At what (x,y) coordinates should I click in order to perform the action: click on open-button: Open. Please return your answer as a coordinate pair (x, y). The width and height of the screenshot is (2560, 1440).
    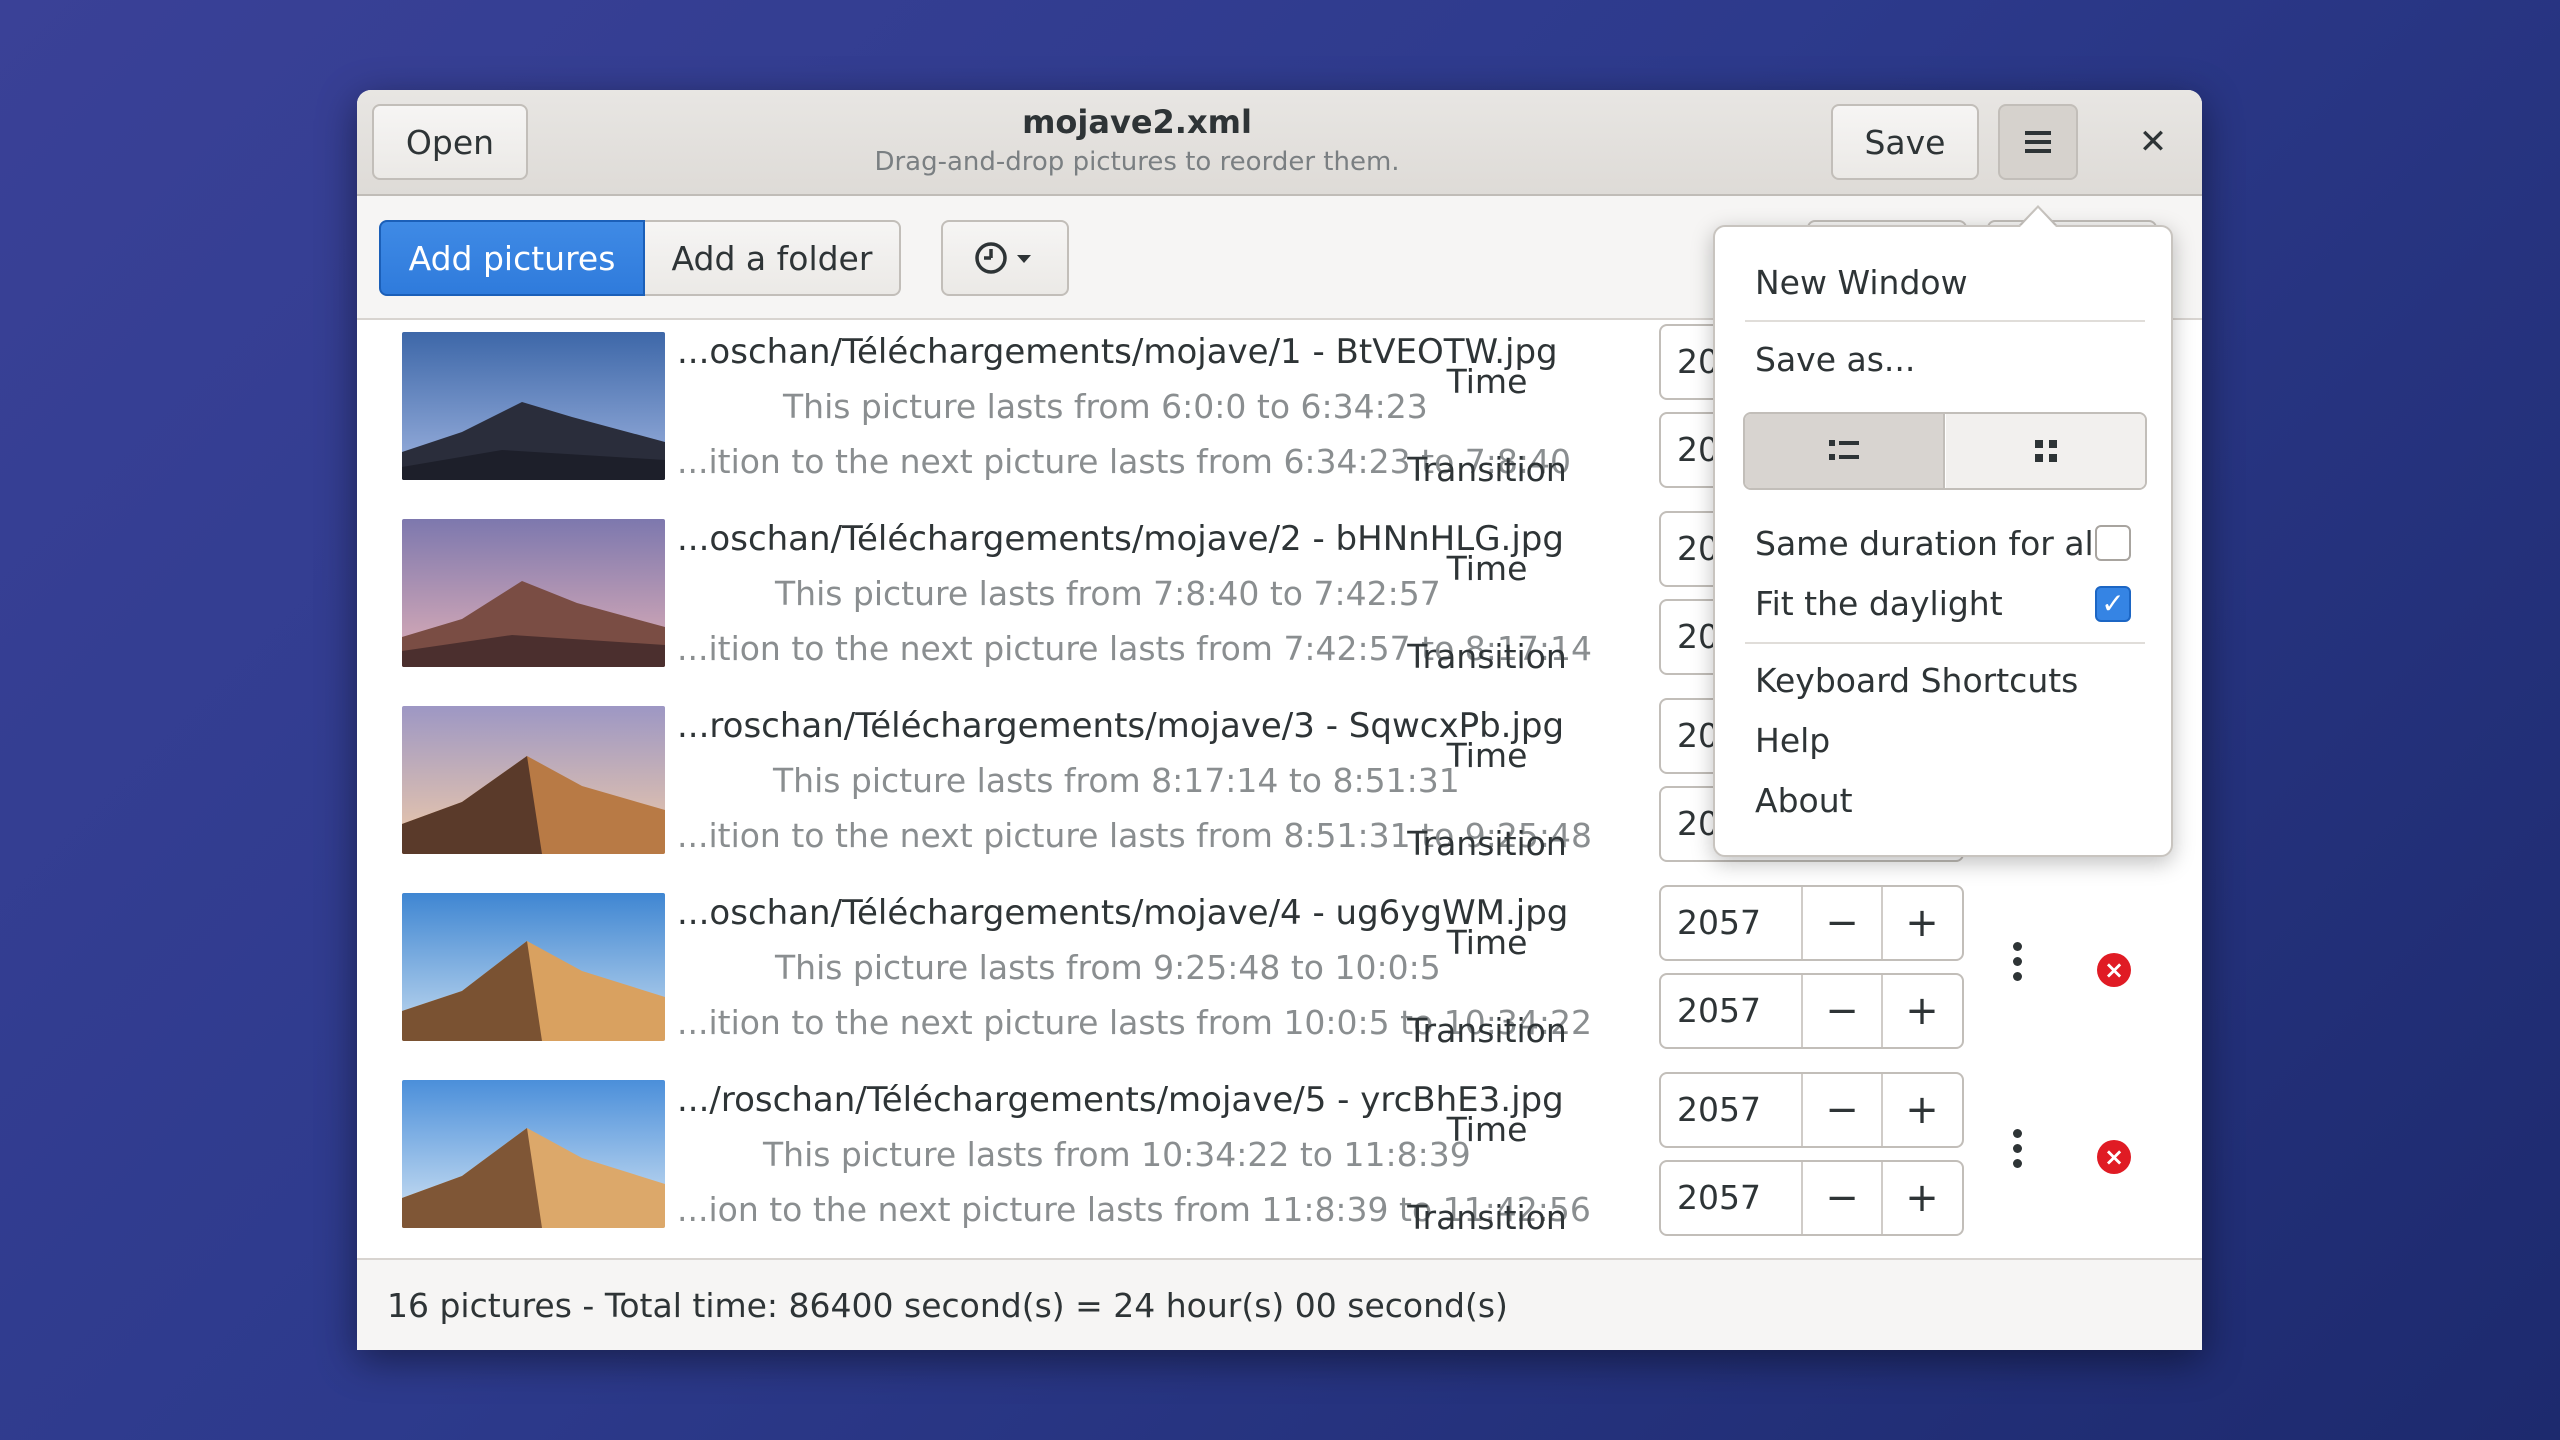
    Looking at the image, I should click on (450, 142).